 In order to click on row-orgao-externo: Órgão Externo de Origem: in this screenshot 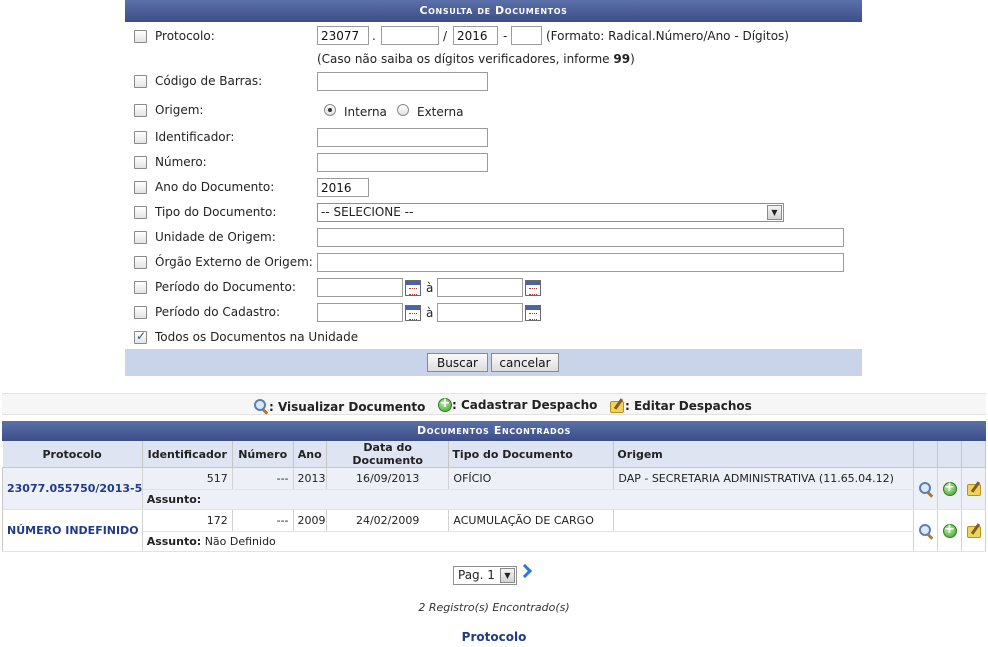, I will do `click(493, 263)`.